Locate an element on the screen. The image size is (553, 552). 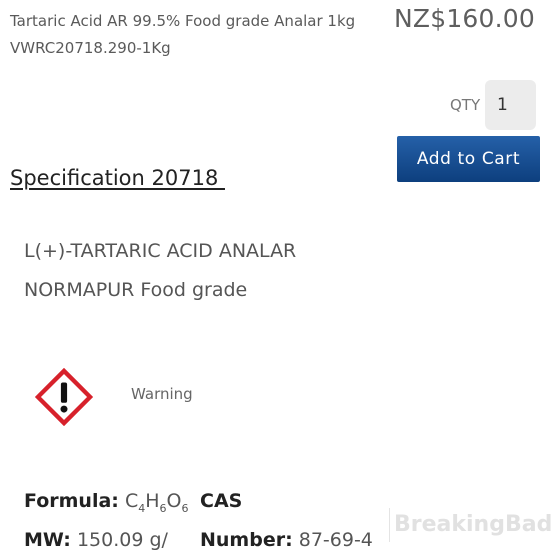
qty-label: QTY is located at coordinates (465, 105).